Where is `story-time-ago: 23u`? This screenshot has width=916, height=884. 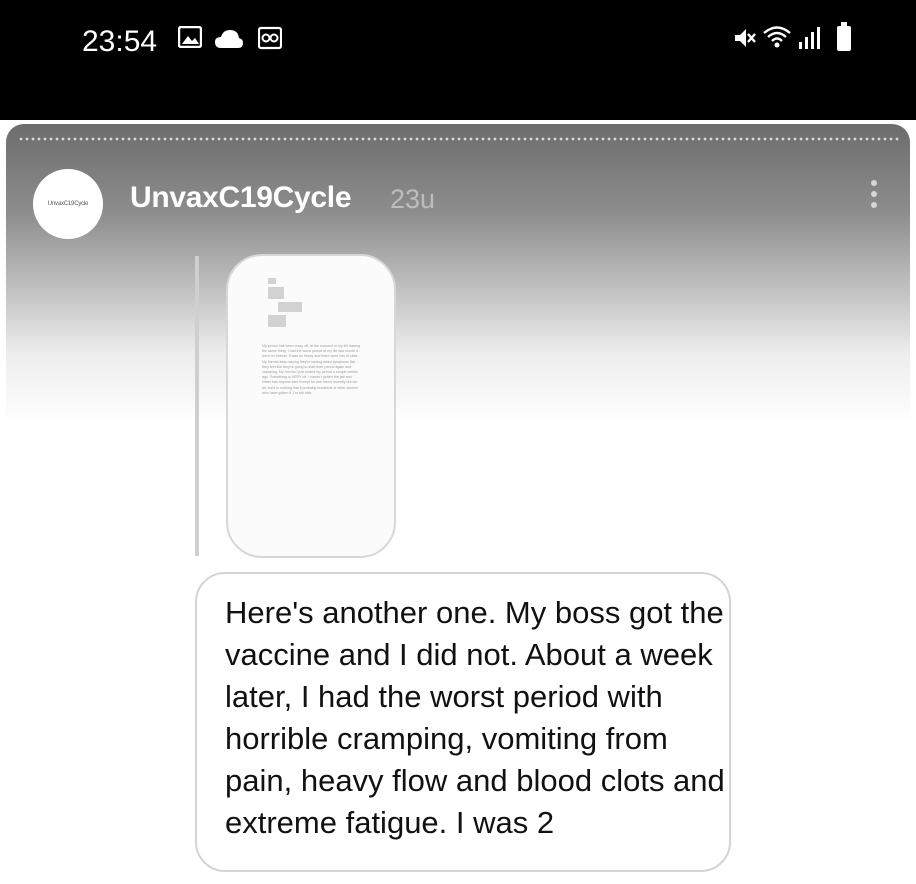 story-time-ago: 23u is located at coordinates (413, 199).